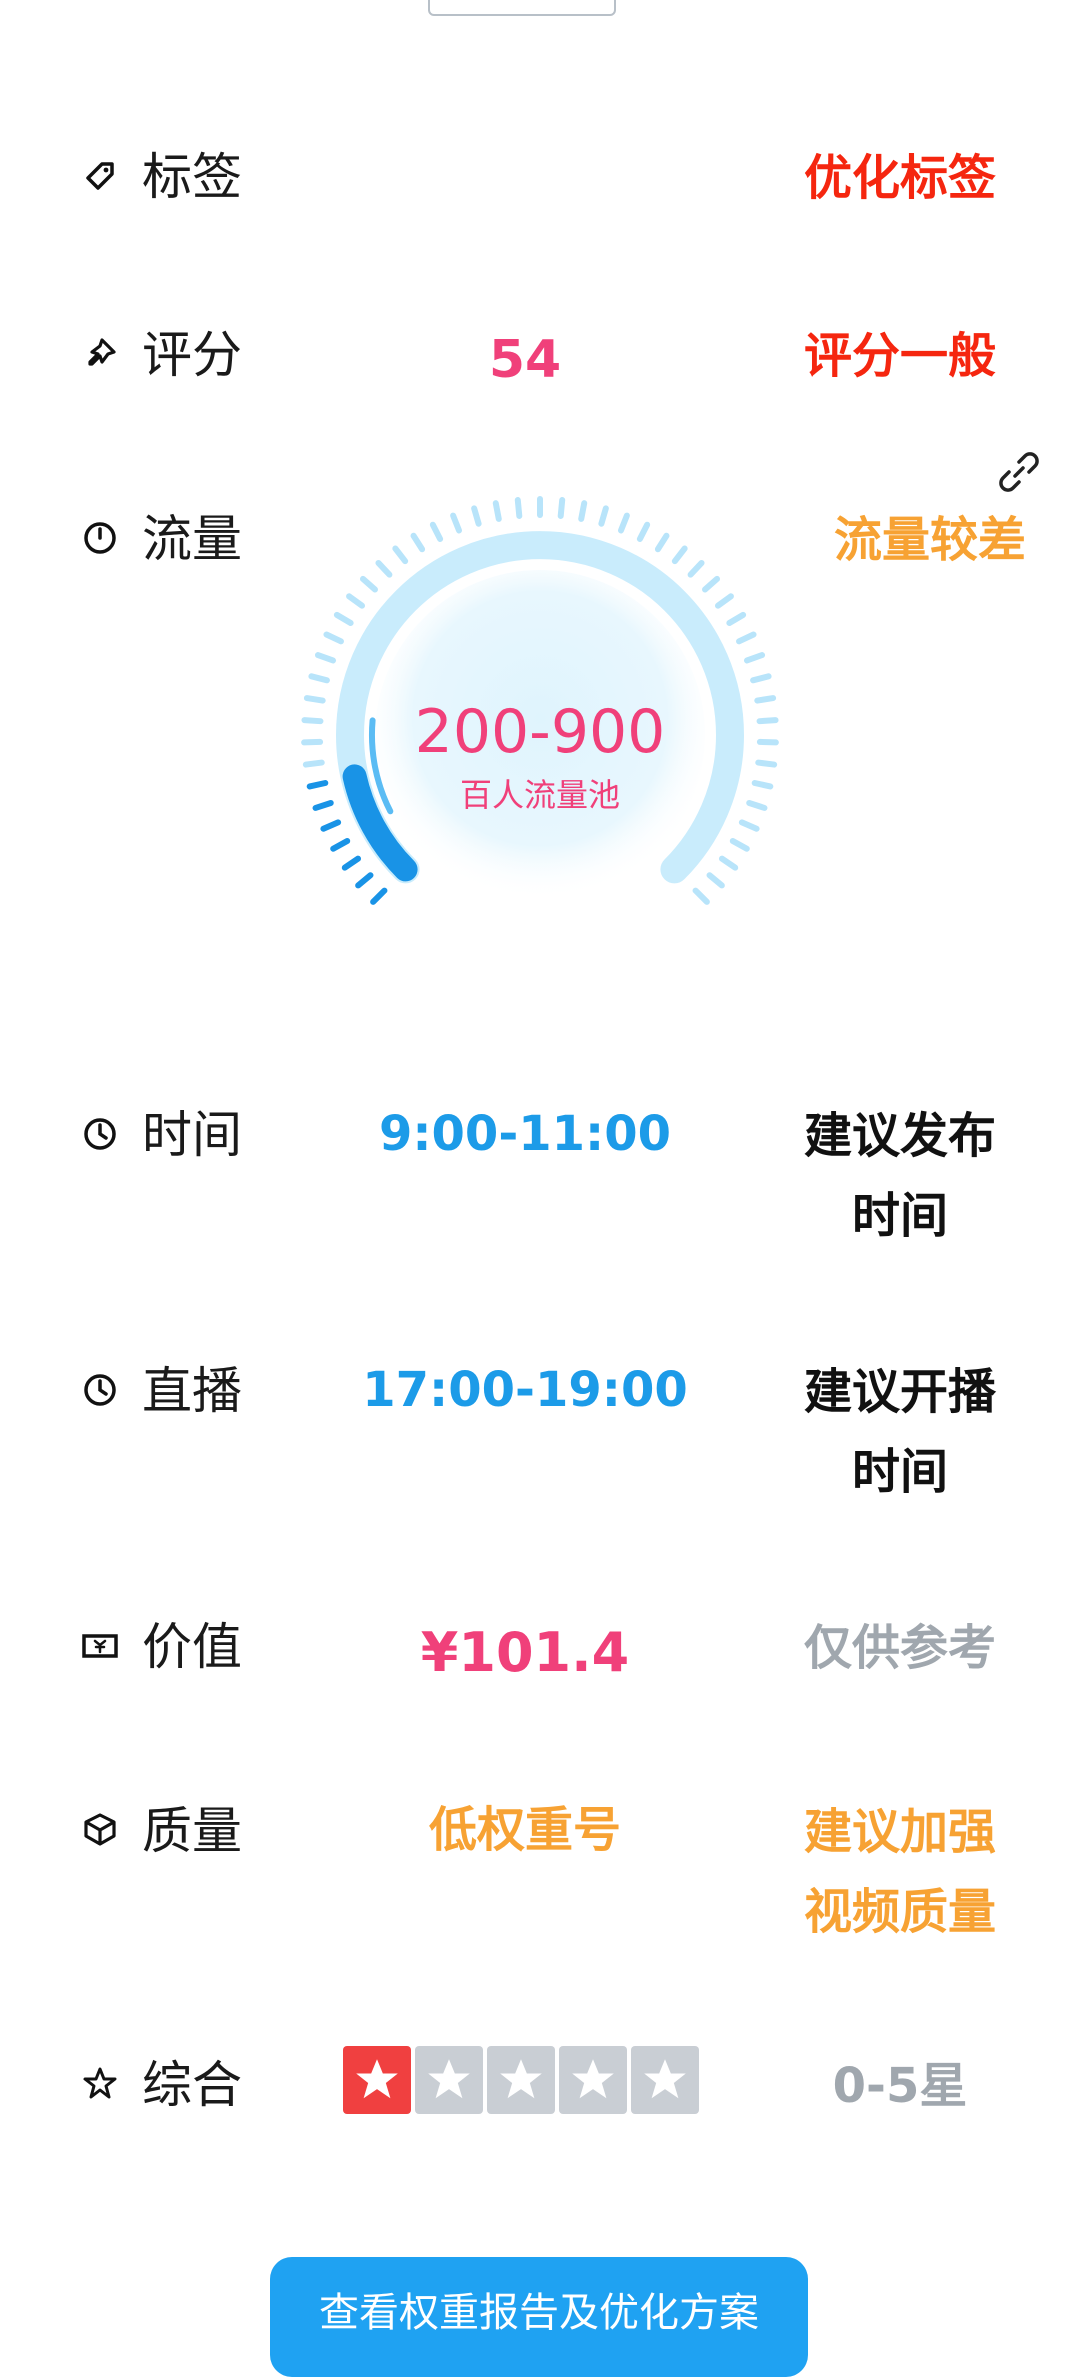 The width and height of the screenshot is (1080, 2377). Describe the element at coordinates (899, 1392) in the screenshot. I see `live-advice-line1: 建议开播` at that location.